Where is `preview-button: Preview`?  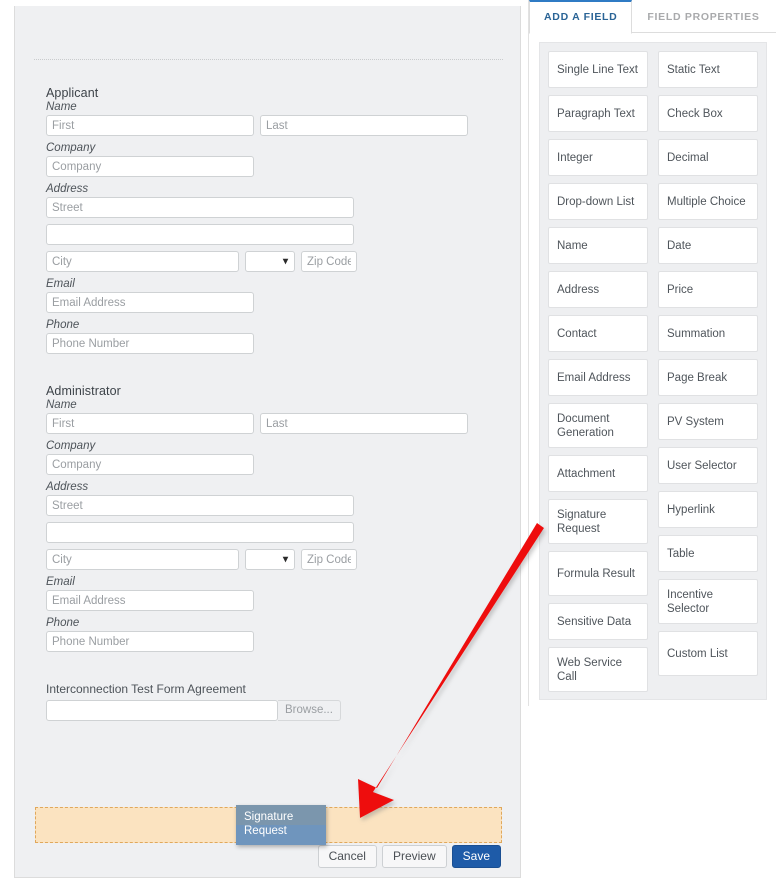 preview-button: Preview is located at coordinates (414, 856).